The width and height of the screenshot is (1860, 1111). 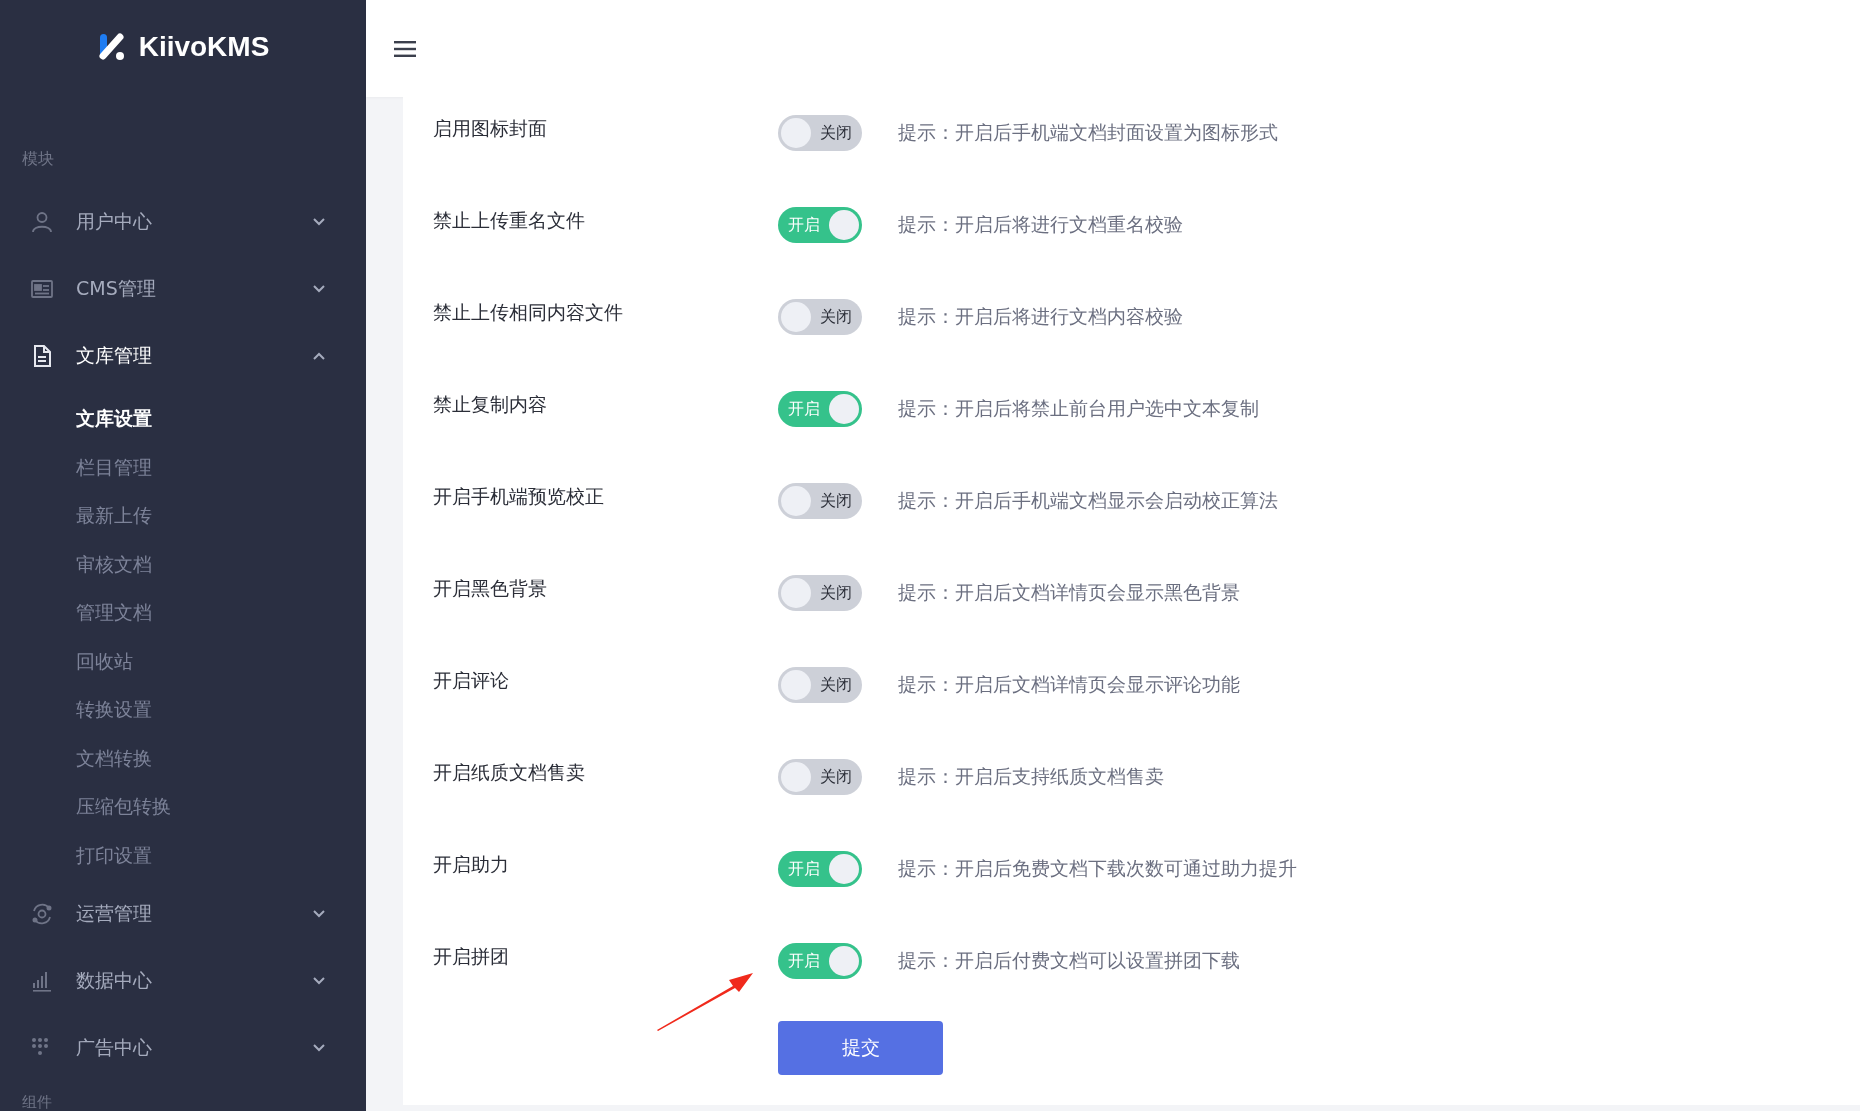 I want to click on setting-hint: 提示：开启后文档详情页会显示黑色背景, so click(x=1069, y=592).